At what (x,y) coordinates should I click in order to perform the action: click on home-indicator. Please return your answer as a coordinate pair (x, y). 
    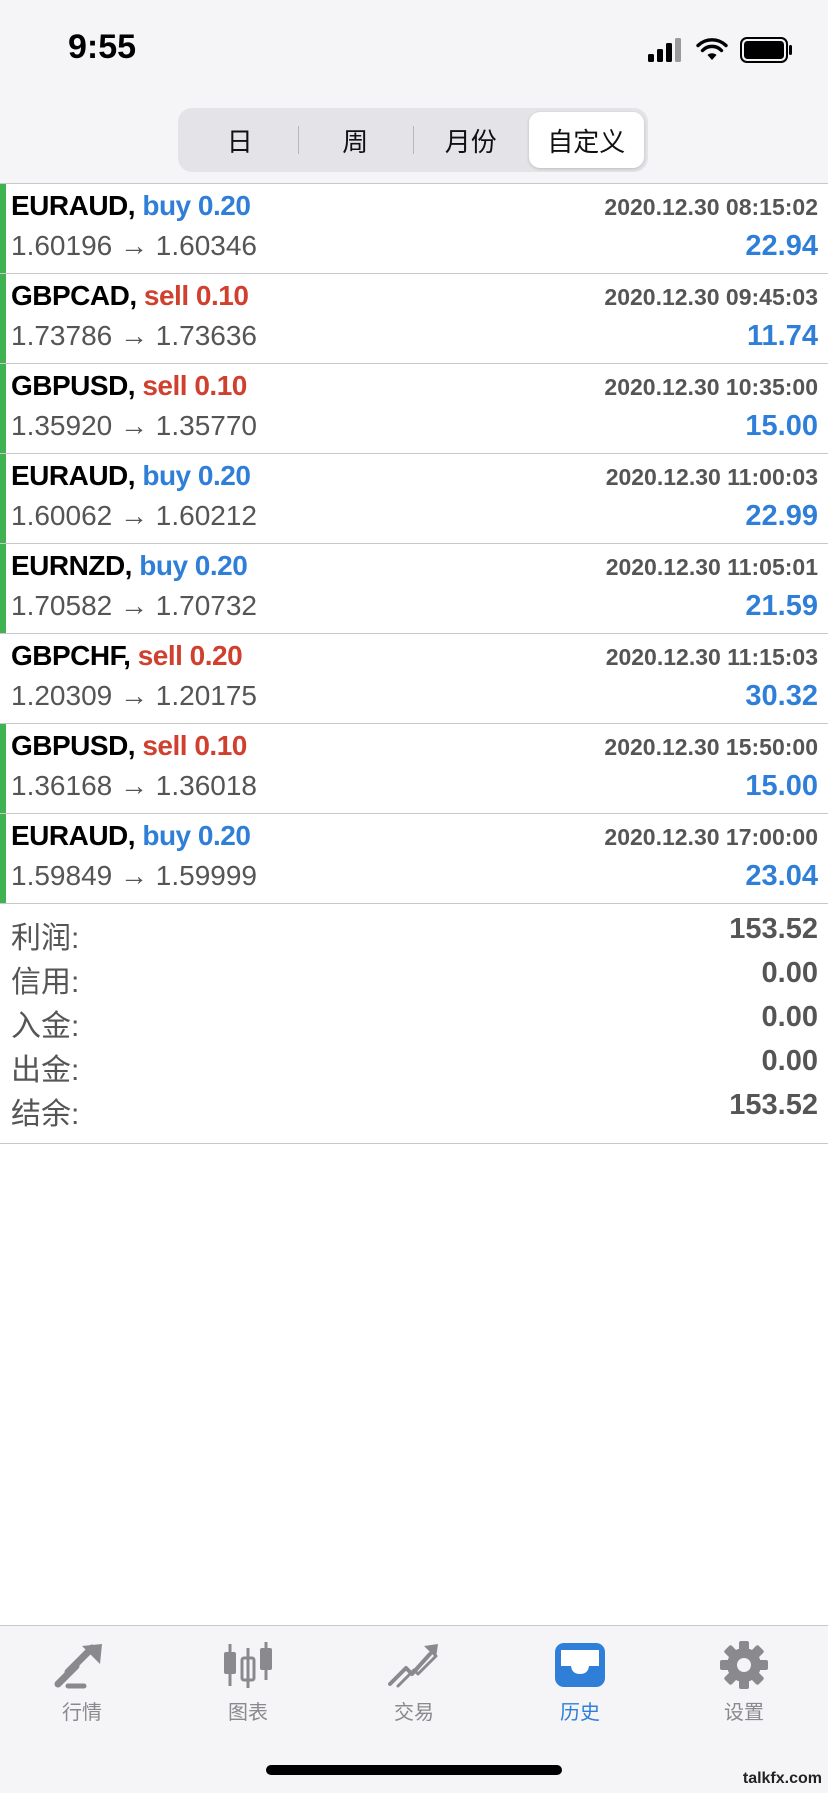
    Looking at the image, I should click on (414, 1770).